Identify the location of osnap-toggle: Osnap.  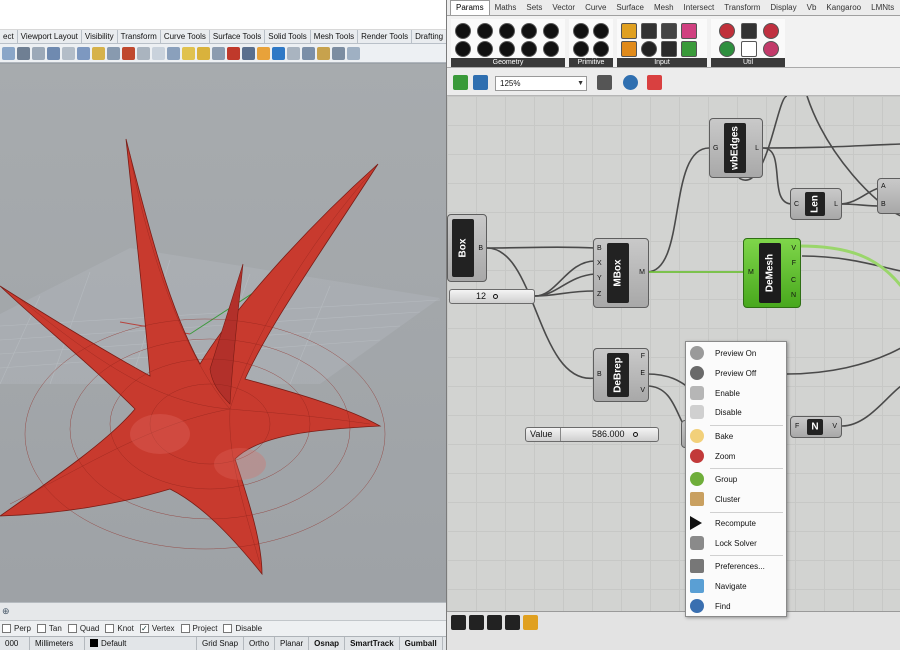
(327, 643).